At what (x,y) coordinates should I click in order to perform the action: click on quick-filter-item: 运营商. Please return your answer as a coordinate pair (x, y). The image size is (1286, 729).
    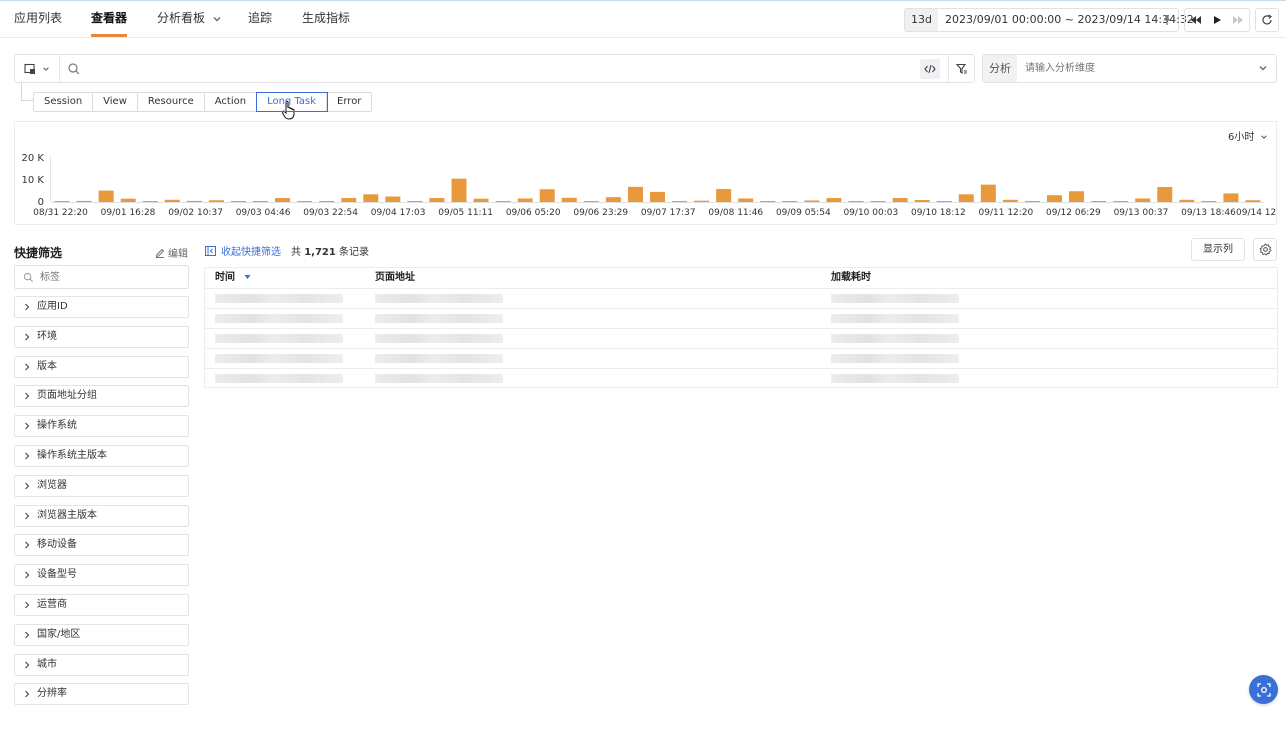
    Looking at the image, I should click on (101, 605).